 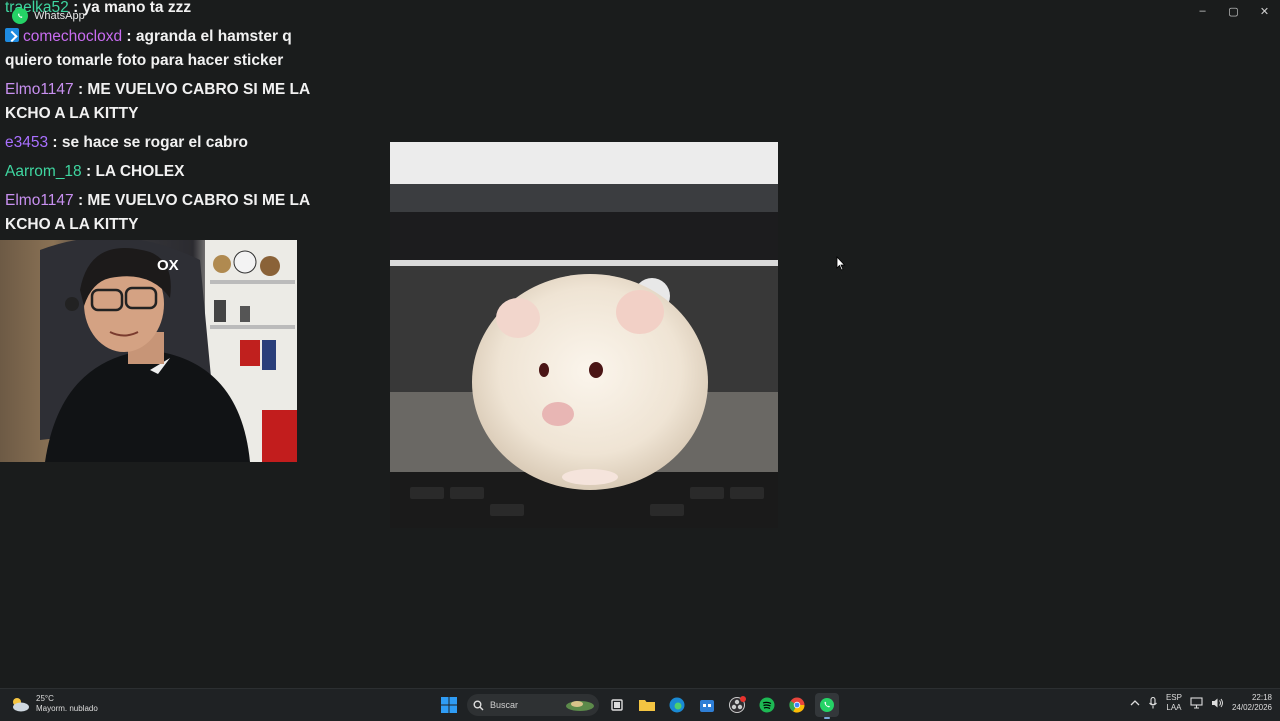 What do you see at coordinates (20, 16) in the screenshot?
I see `whatsapp-logo-icon` at bounding box center [20, 16].